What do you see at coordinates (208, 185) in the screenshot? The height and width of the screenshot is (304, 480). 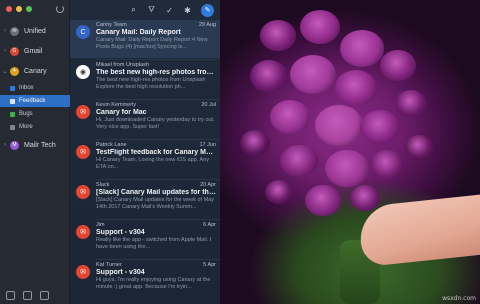 I see `message-date: 20 Apr` at bounding box center [208, 185].